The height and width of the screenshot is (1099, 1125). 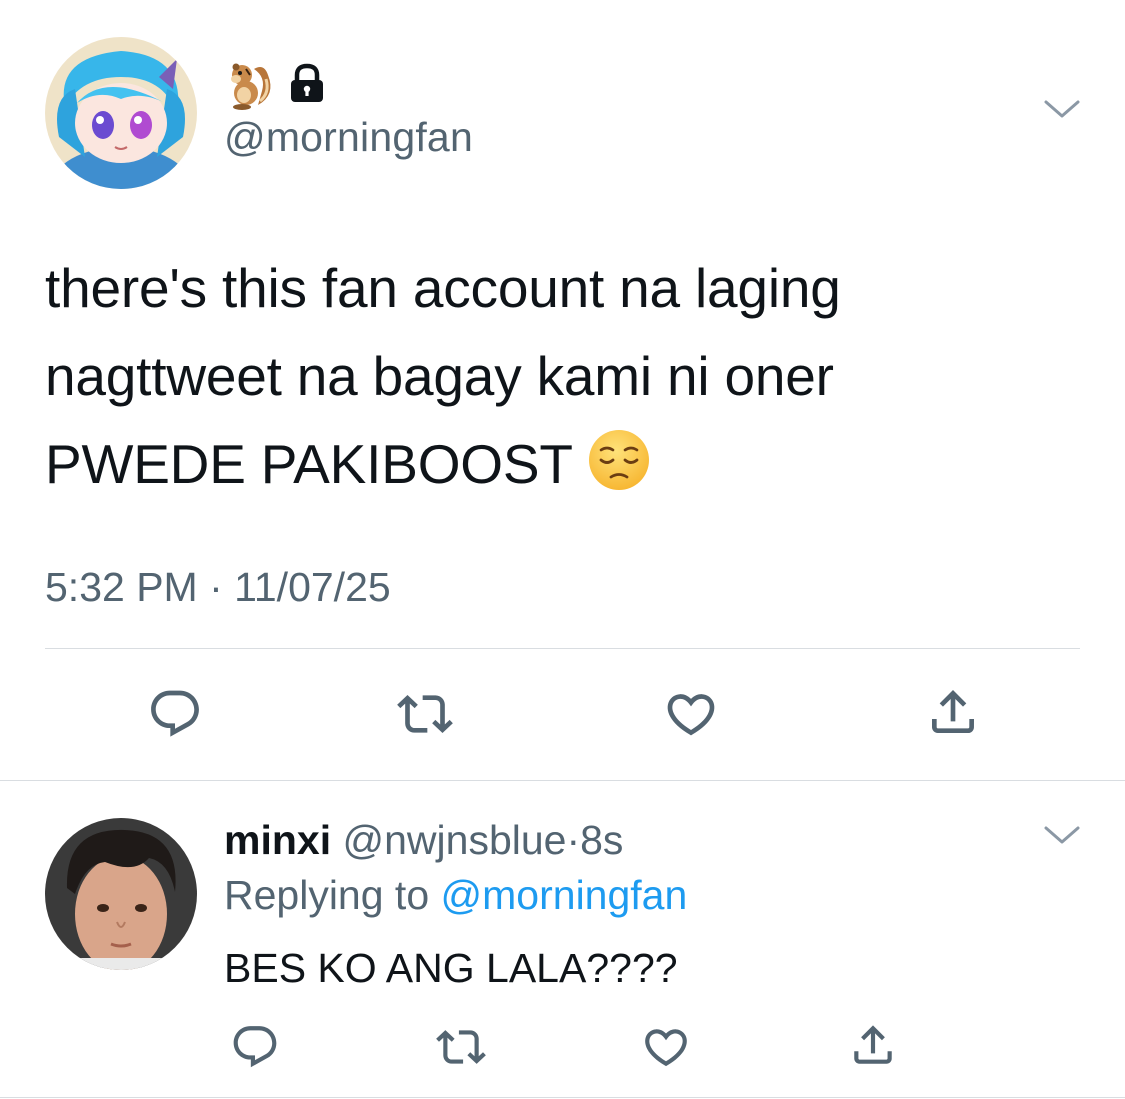 I want to click on reply-user-handle: @nwjnsblue, so click(x=455, y=840).